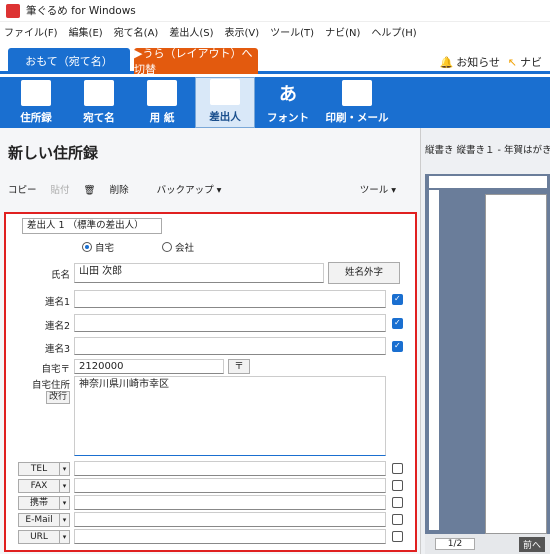 This screenshot has height=554, width=550. I want to click on tab-ura-switch: ▶うら（レイアウト）へ切替, so click(196, 61).